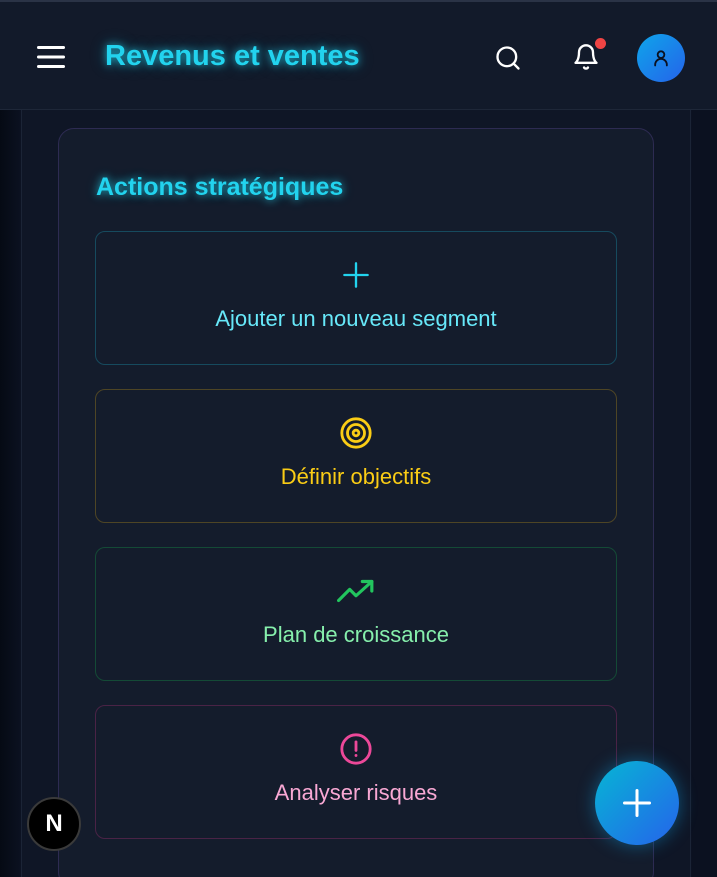 The image size is (717, 877). Describe the element at coordinates (587, 57) in the screenshot. I see `notifications-button` at that location.